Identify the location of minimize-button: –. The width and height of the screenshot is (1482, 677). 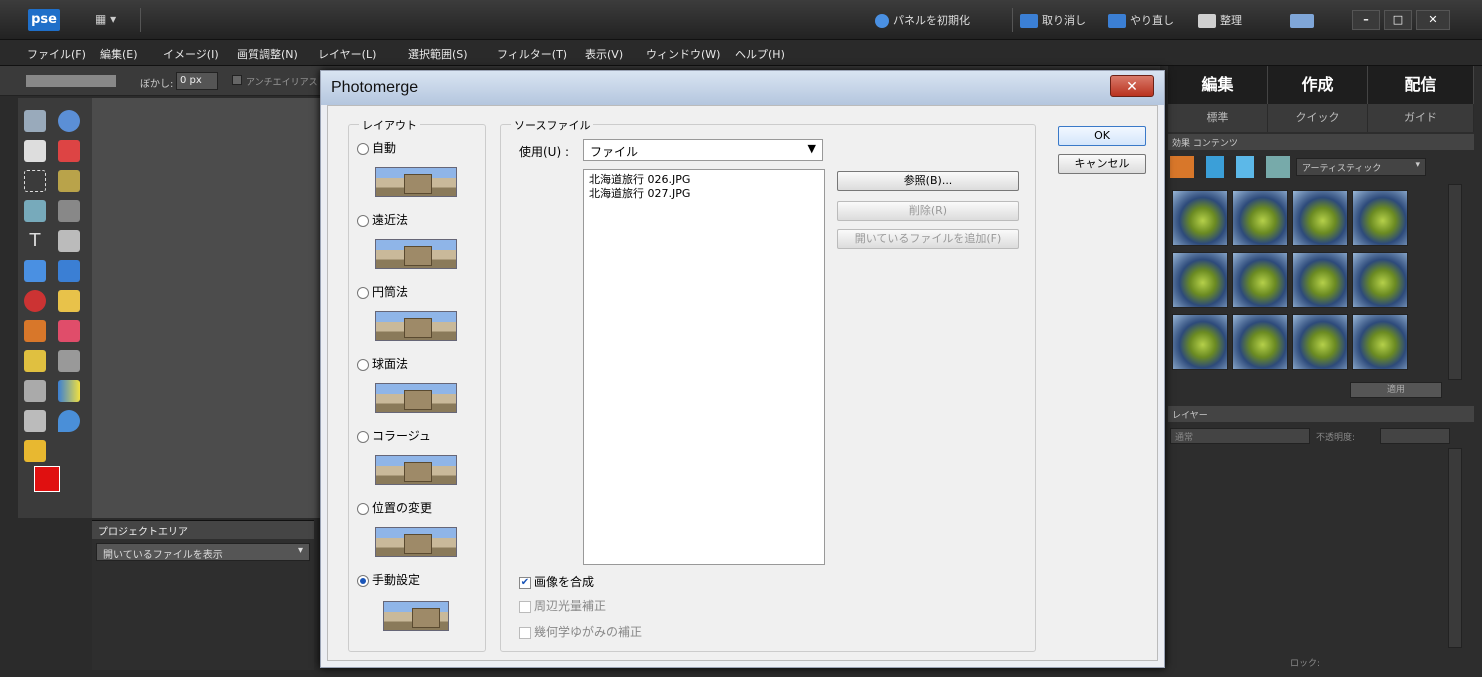
(1366, 20).